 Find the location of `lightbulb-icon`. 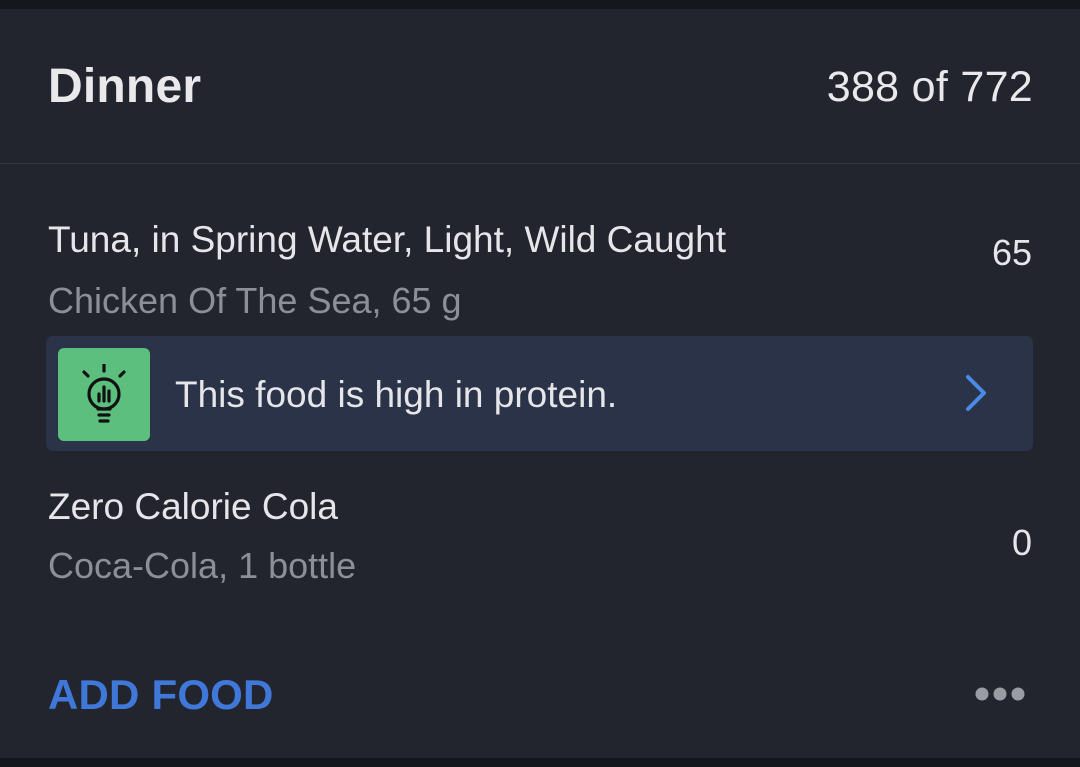

lightbulb-icon is located at coordinates (104, 394).